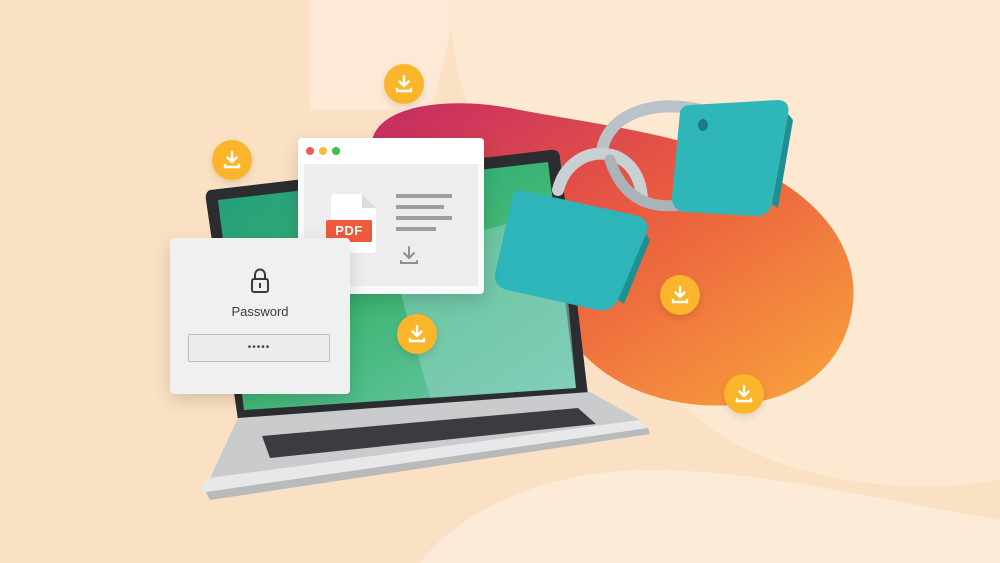  What do you see at coordinates (424, 212) in the screenshot?
I see `text-lines-icon` at bounding box center [424, 212].